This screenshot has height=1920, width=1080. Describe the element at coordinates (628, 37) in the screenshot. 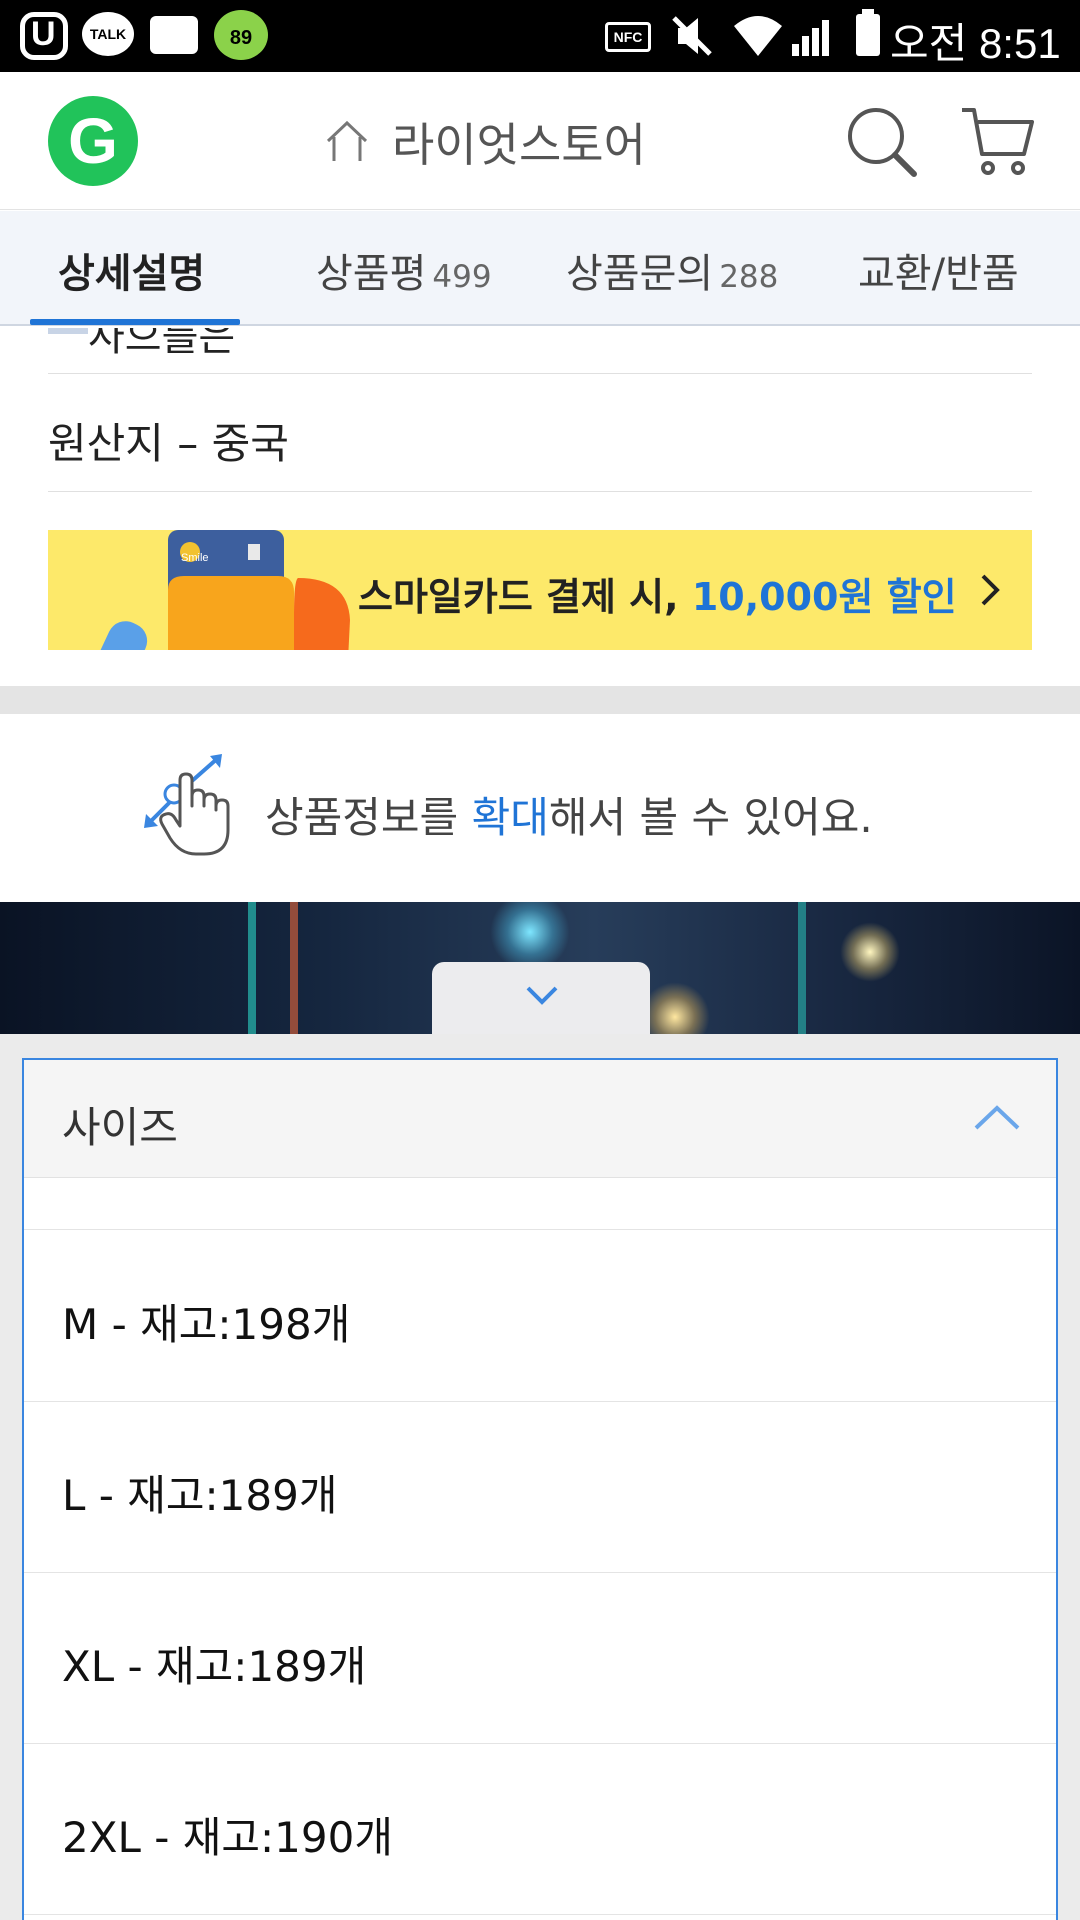

I see `nfc-icon: NFC` at that location.